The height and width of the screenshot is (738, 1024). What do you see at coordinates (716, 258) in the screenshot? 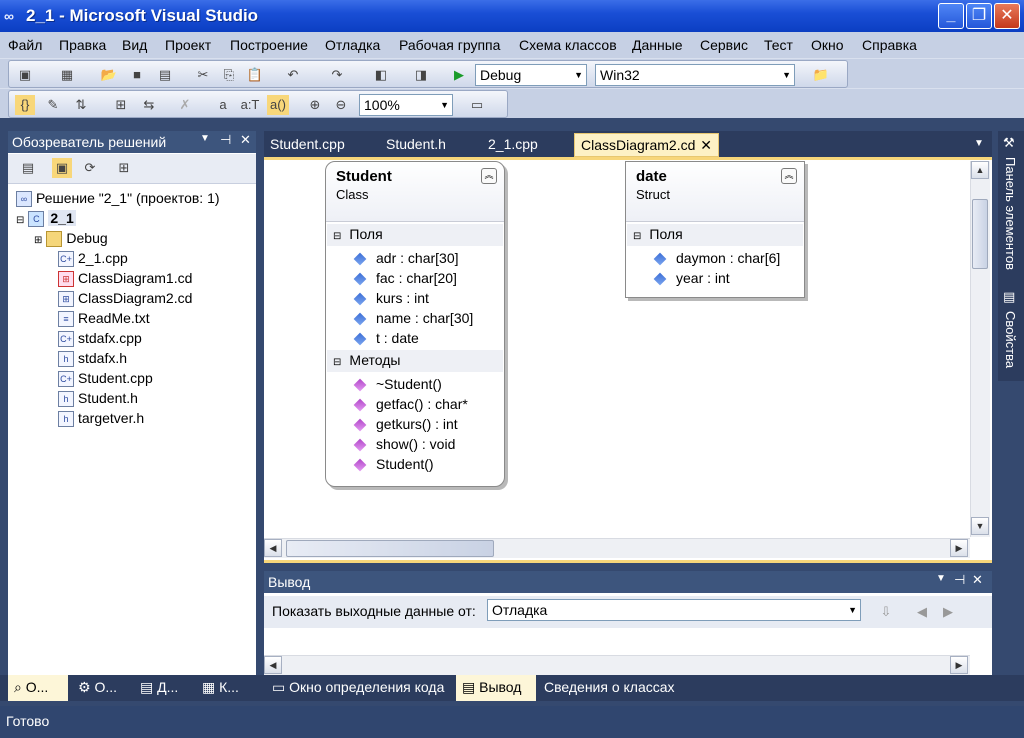
I see `field-item: daymon : char[6]` at bounding box center [716, 258].